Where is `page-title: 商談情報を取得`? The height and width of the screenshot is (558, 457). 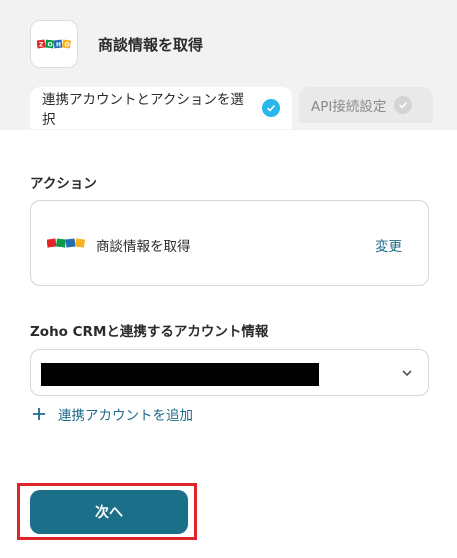
page-title: 商談情報を取得 is located at coordinates (151, 45).